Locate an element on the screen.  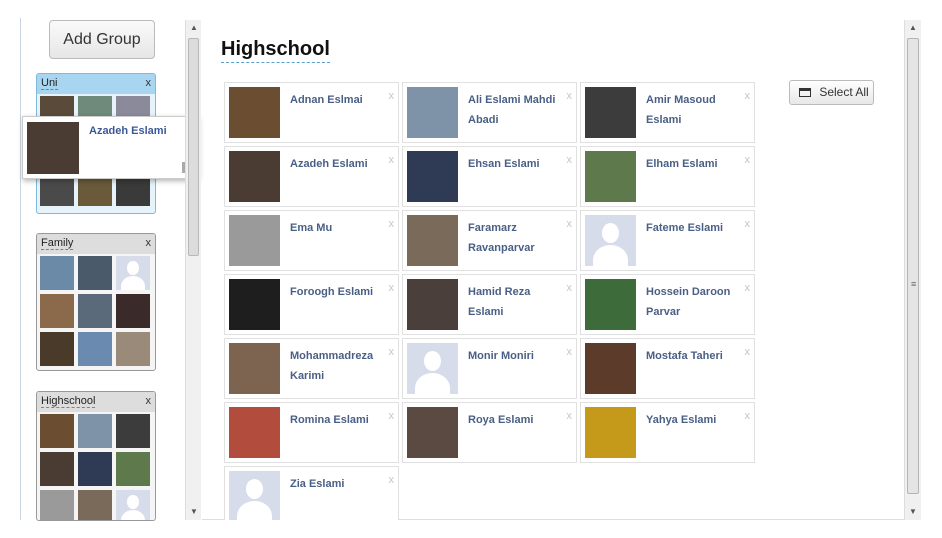
group-title: Highschool is located at coordinates (68, 401).